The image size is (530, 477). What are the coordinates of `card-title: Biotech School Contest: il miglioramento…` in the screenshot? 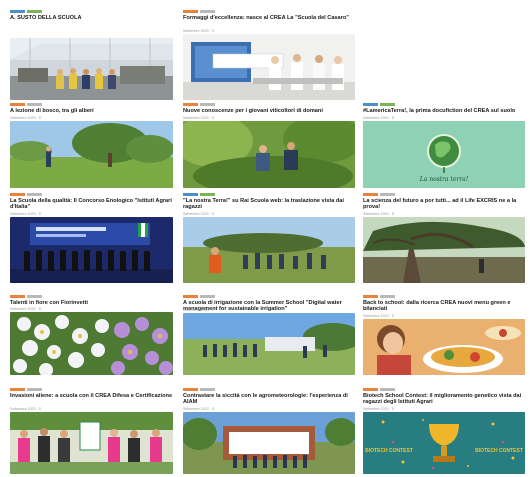 It's located at (444, 399).